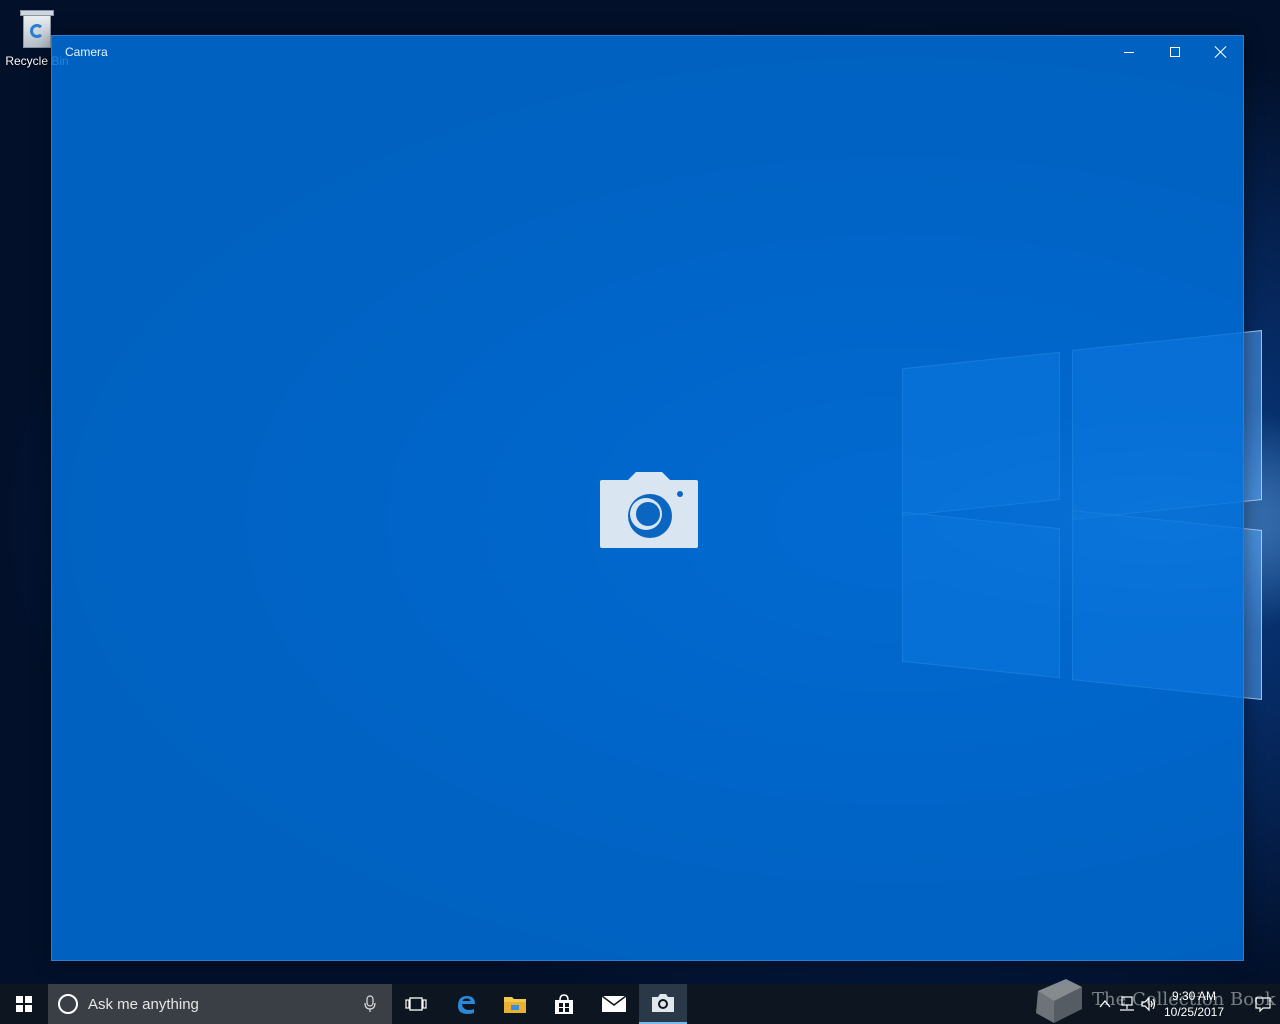  What do you see at coordinates (1059, 1001) in the screenshot?
I see `book-icon` at bounding box center [1059, 1001].